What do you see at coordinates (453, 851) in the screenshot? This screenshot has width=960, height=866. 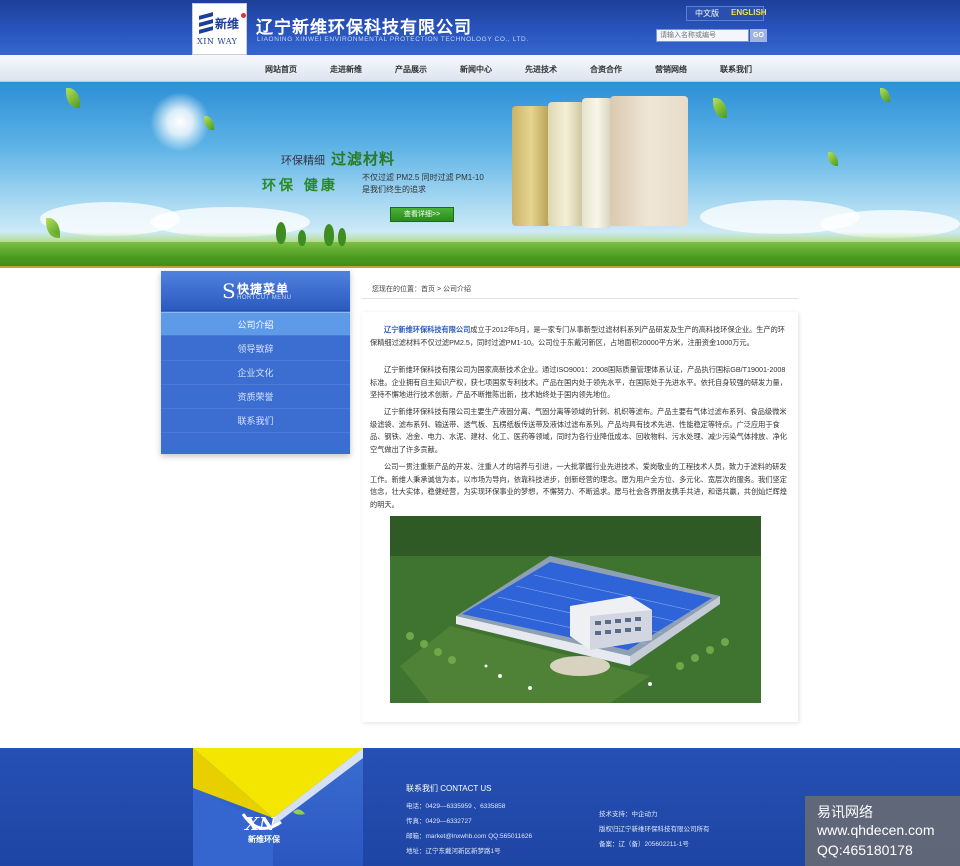 I see `footer-address: 地址：辽宁东戴河新区新梦路1号` at bounding box center [453, 851].